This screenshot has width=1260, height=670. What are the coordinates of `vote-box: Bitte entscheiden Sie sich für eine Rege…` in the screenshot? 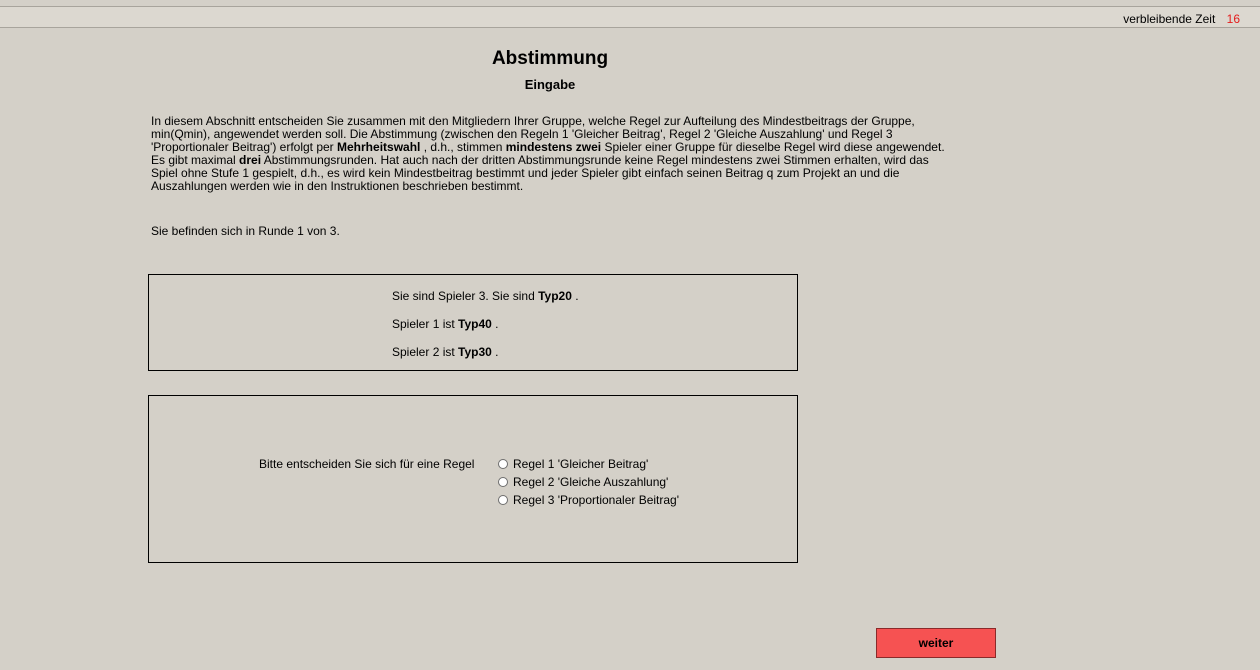 It's located at (473, 479).